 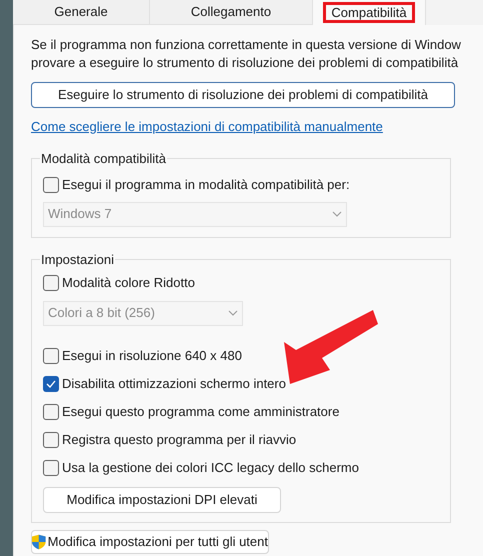 What do you see at coordinates (369, 12) in the screenshot?
I see `tab: Compatibilità` at bounding box center [369, 12].